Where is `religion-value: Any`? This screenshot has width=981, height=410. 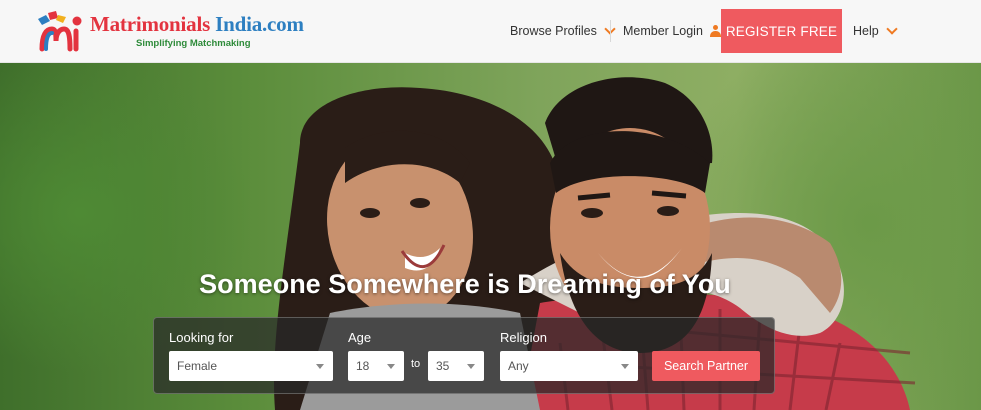 religion-value: Any is located at coordinates (518, 366).